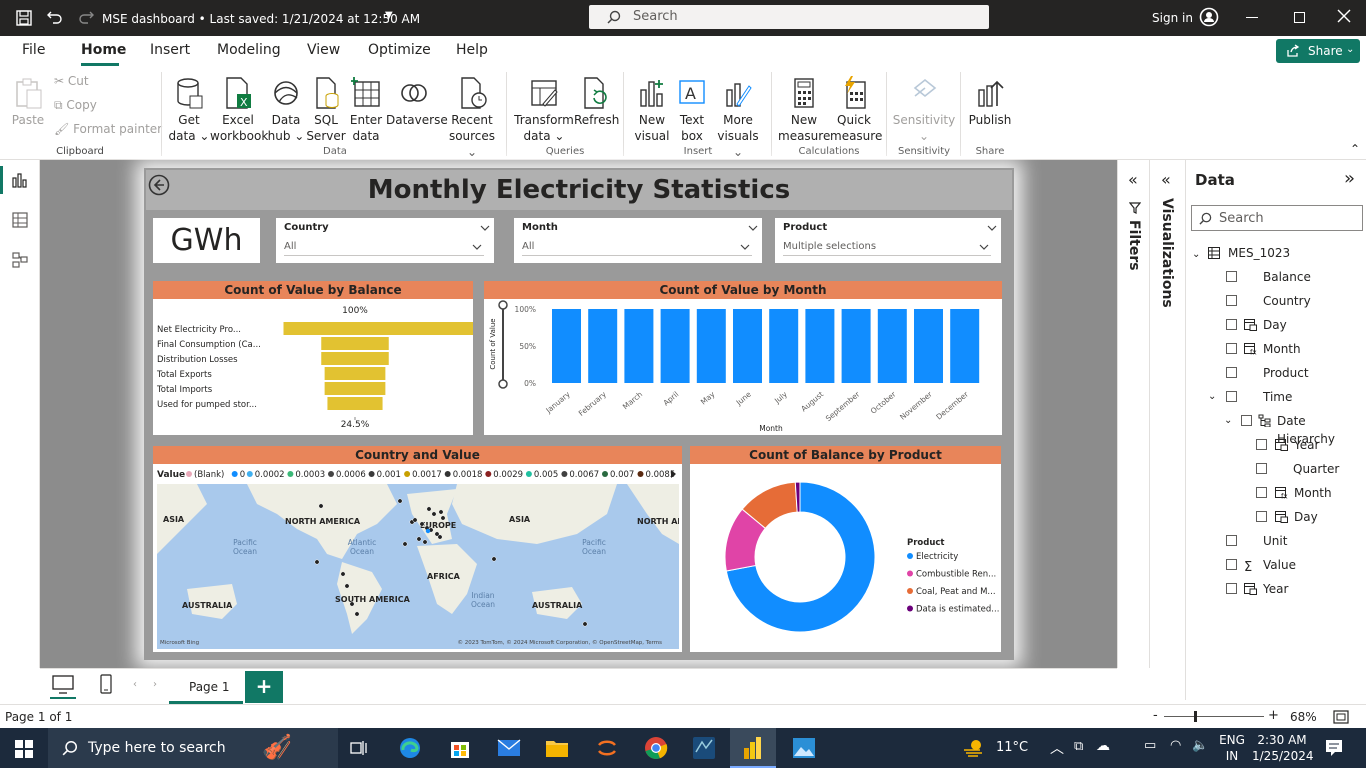 The width and height of the screenshot is (1366, 768). What do you see at coordinates (1276, 517) in the screenshot?
I see `field-day: Day` at bounding box center [1276, 517].